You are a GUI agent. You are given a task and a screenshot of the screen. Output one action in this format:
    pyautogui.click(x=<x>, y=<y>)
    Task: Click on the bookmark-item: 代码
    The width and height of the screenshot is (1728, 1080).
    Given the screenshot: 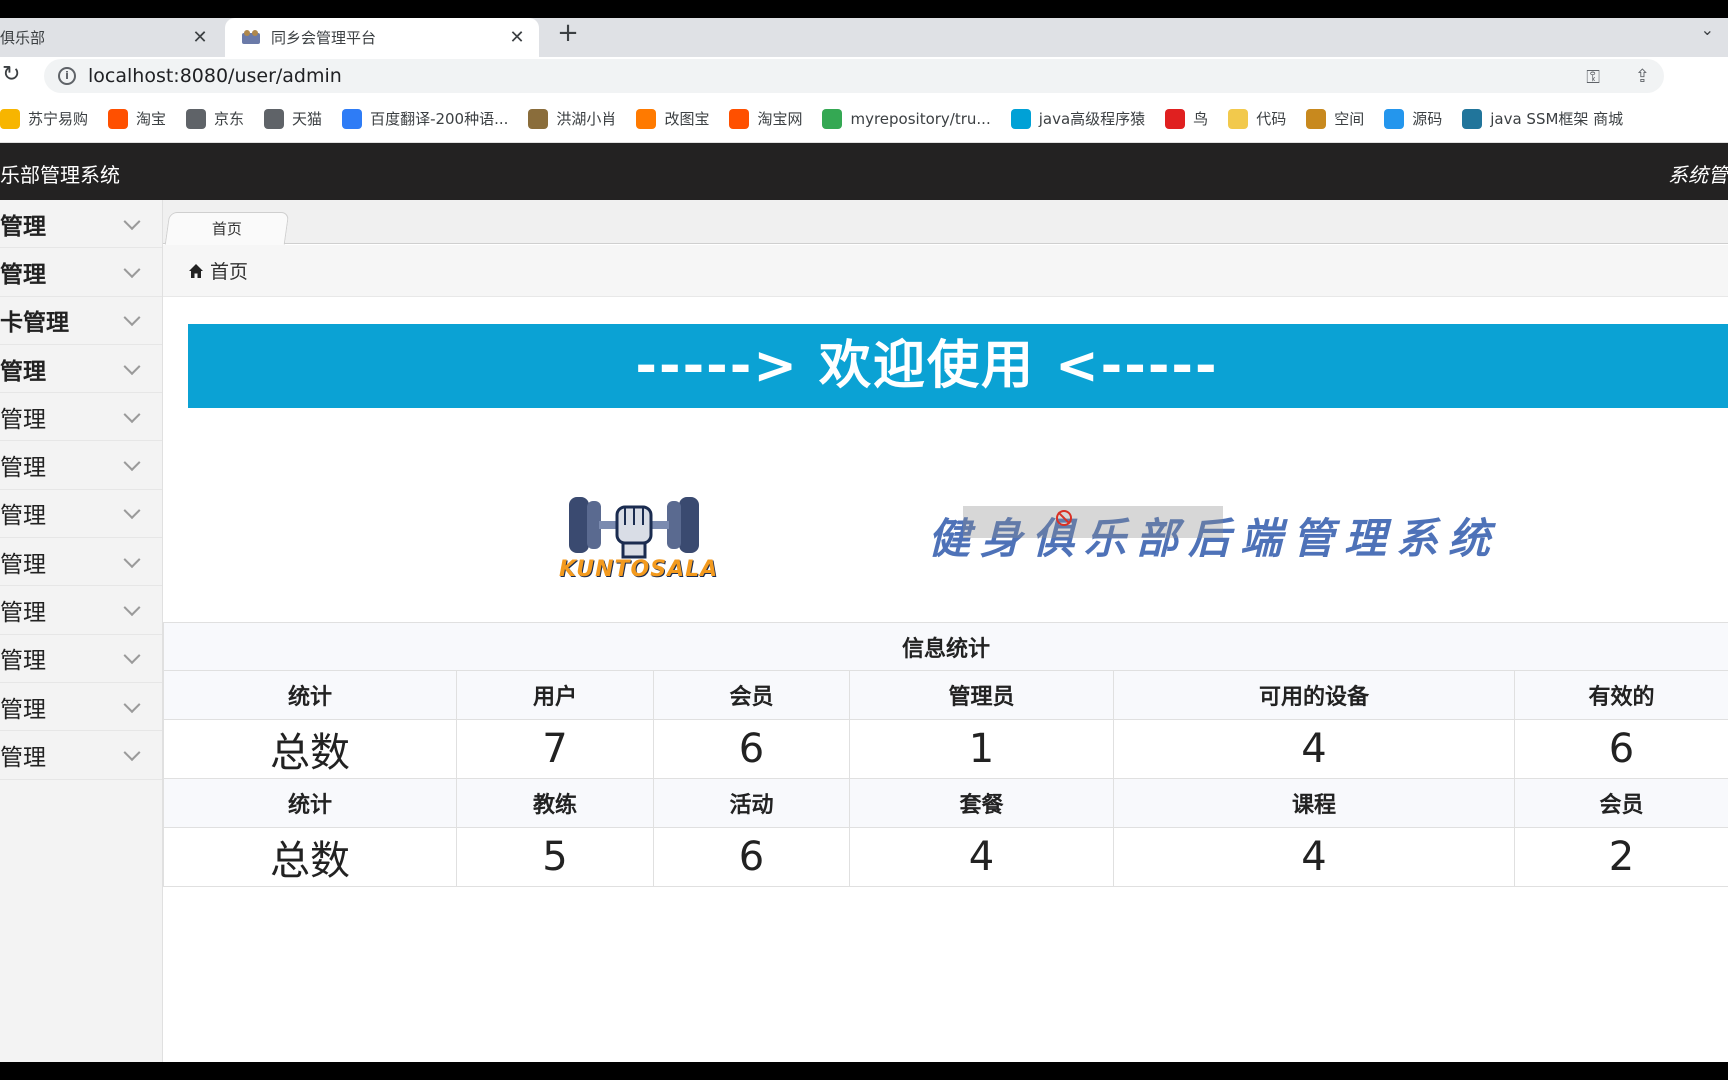 What is the action you would take?
    pyautogui.click(x=1257, y=118)
    